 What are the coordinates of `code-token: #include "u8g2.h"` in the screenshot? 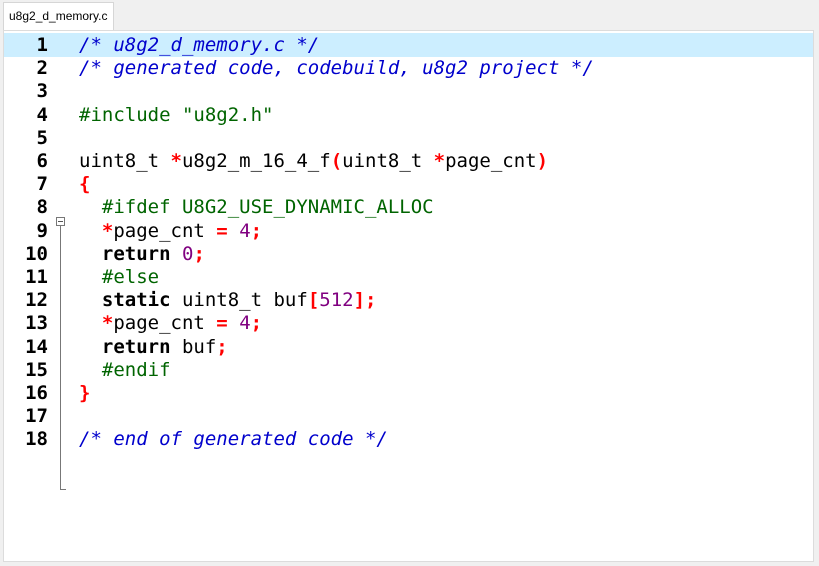 It's located at (176, 114).